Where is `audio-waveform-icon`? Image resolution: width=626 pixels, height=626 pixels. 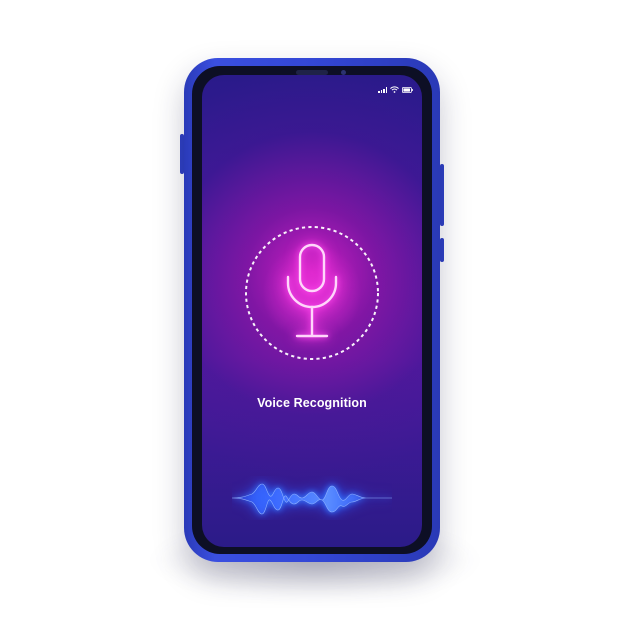 audio-waveform-icon is located at coordinates (312, 499).